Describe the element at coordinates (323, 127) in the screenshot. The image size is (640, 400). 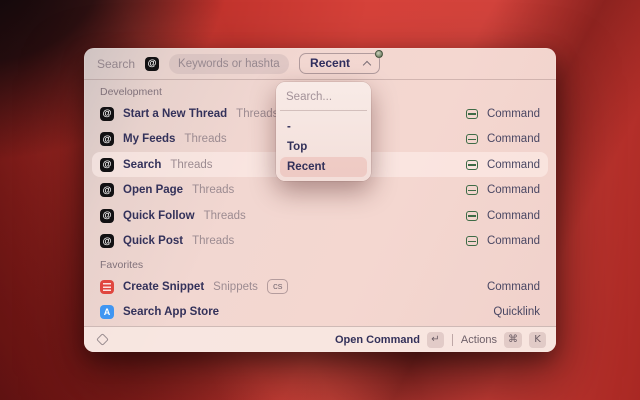
I see `dropdown-item: -` at that location.